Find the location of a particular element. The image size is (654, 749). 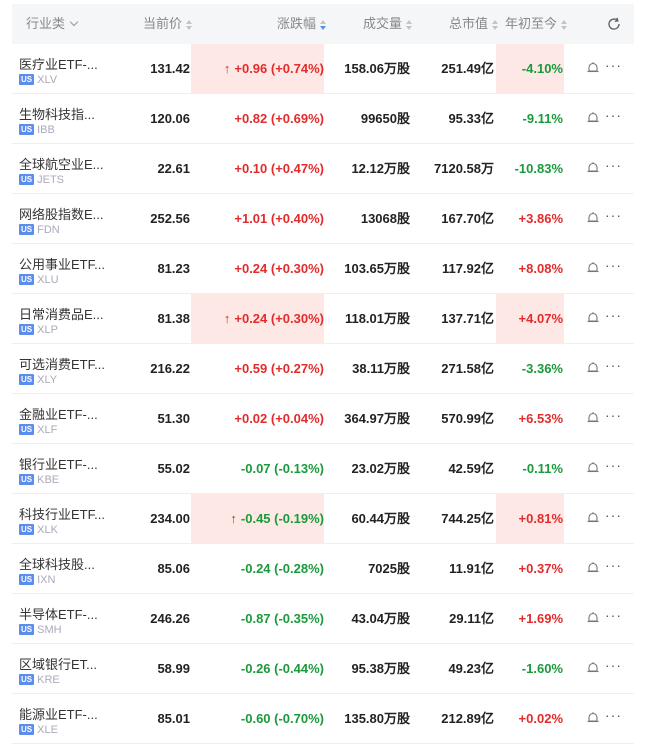

volume-value: 118.01万股 is located at coordinates (377, 318).